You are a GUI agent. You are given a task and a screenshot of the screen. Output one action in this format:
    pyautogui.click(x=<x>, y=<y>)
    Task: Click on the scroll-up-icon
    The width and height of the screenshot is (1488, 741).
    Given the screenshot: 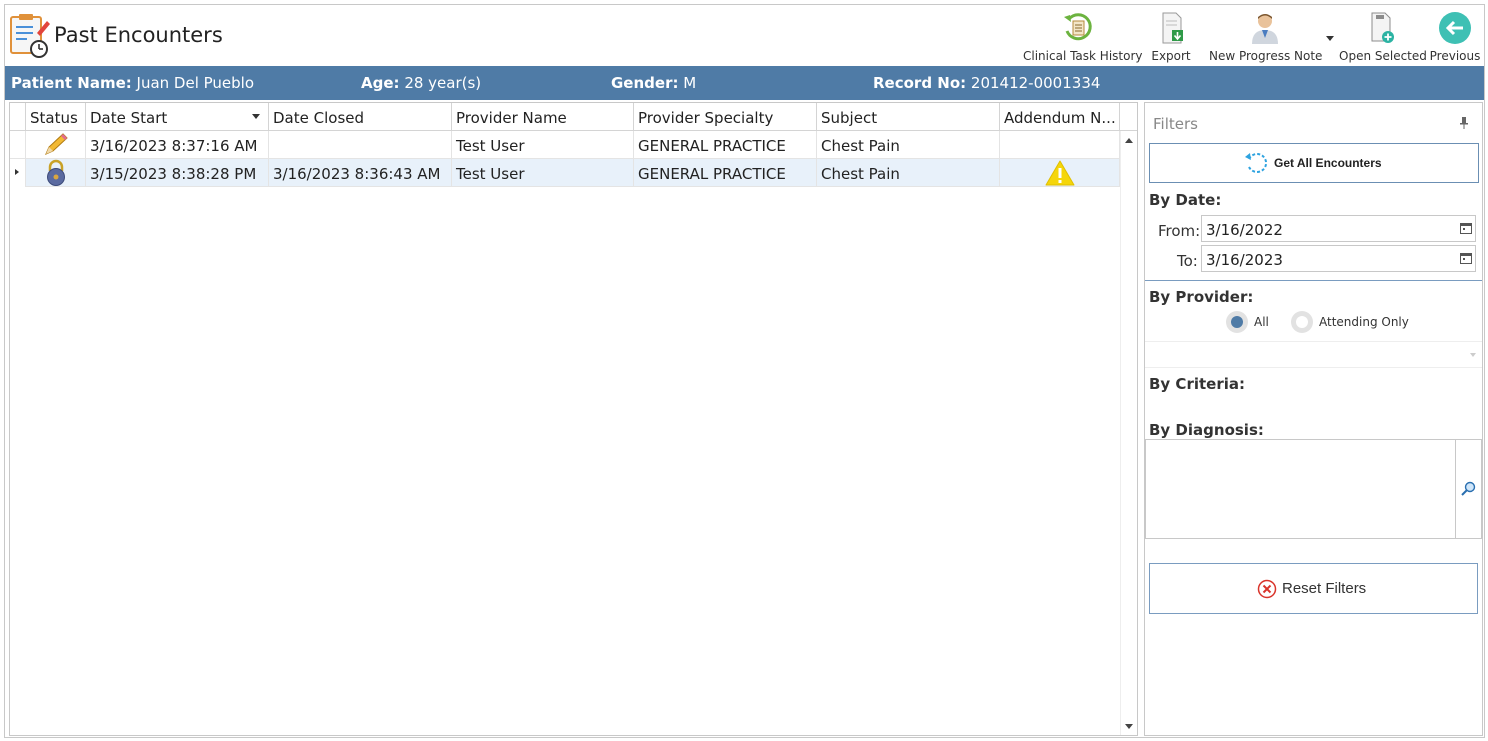 What is the action you would take?
    pyautogui.click(x=1129, y=140)
    